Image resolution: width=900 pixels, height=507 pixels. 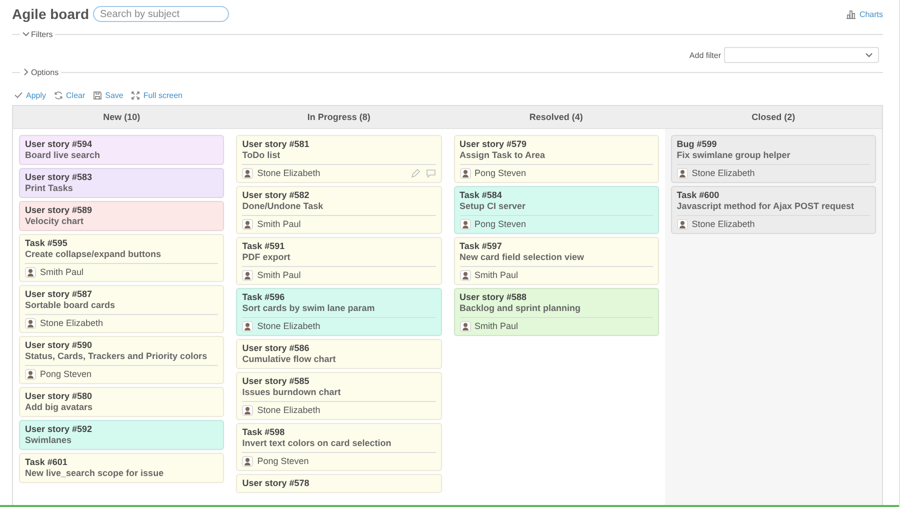 I want to click on issue-id: Bug #599, so click(x=773, y=144).